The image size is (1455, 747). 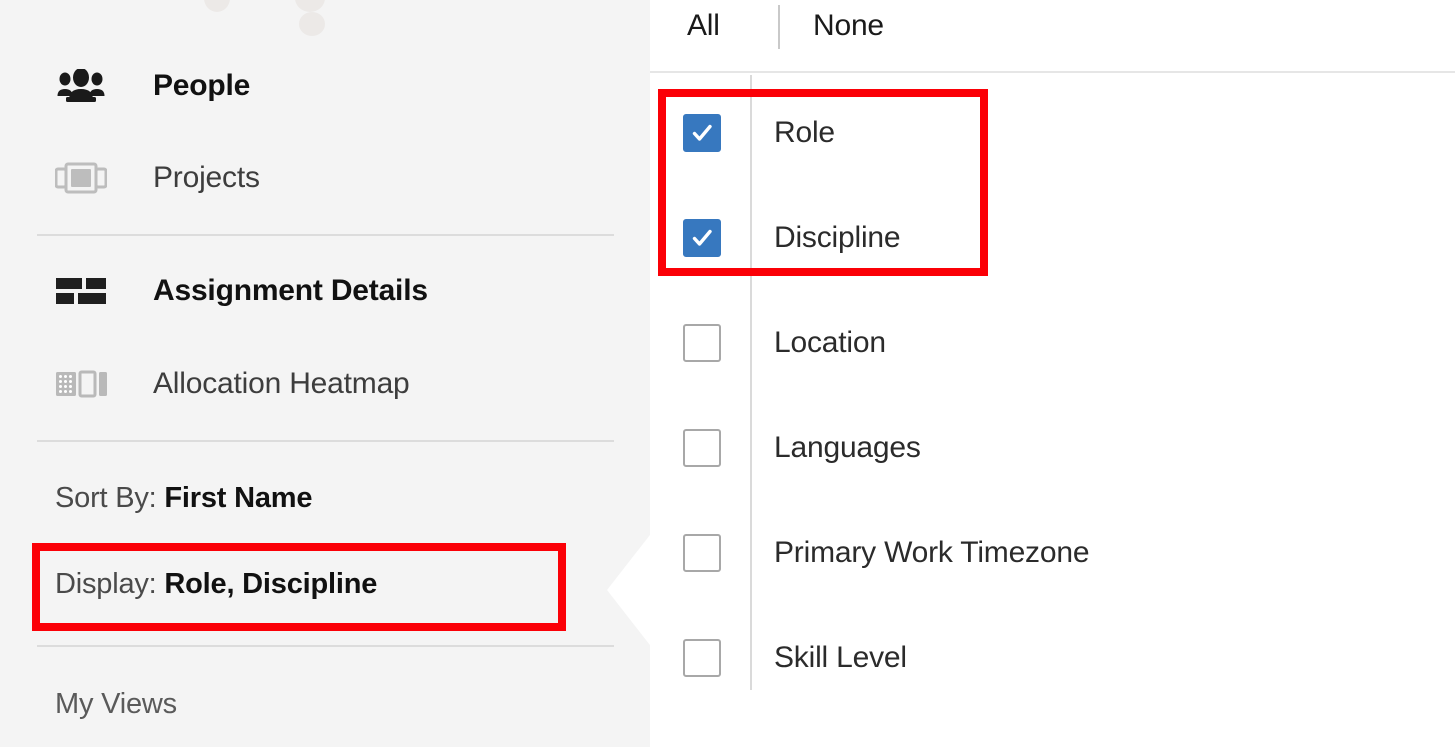 I want to click on panel-header: All None, so click(x=1052, y=36).